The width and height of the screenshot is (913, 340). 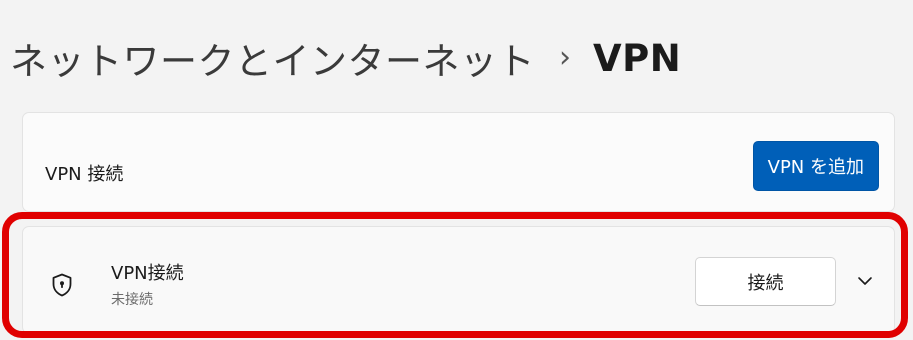 I want to click on connect-button: 接続, so click(x=765, y=281).